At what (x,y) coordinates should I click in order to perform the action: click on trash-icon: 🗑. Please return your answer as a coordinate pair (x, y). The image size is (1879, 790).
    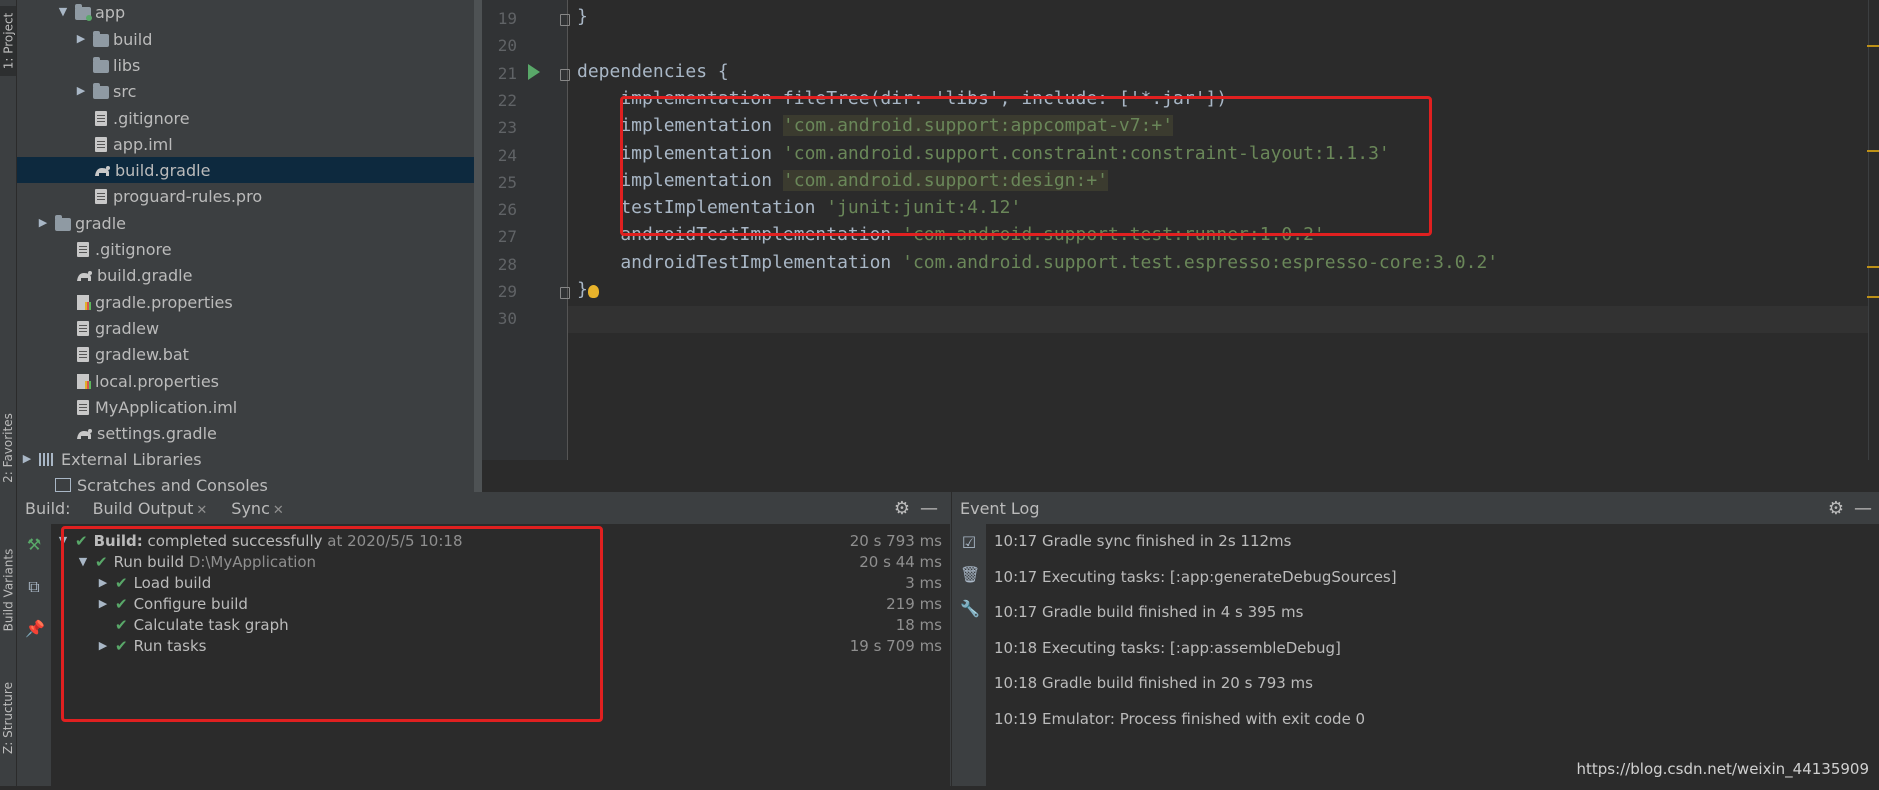
    Looking at the image, I should click on (970, 575).